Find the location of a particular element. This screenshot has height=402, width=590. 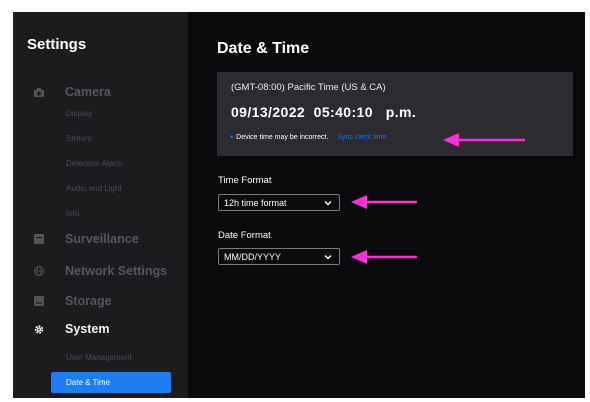

sidebar-subitem-detection-alarm: Detection Alarm is located at coordinates (94, 163).